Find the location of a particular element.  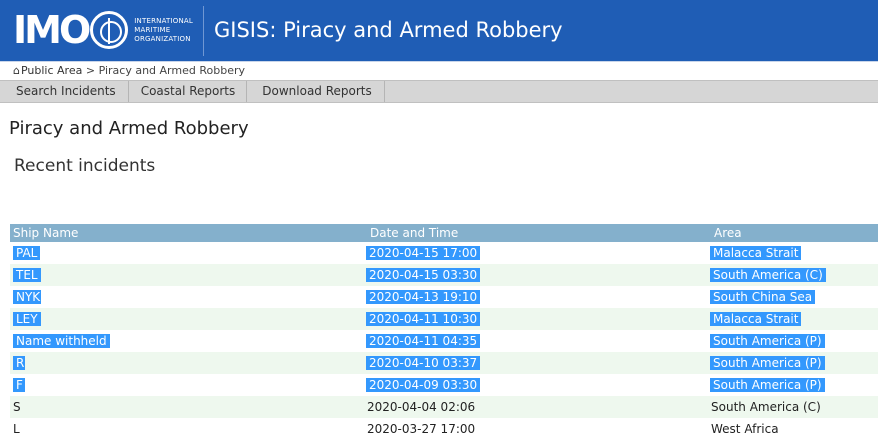

table-row: F 2020-04-09 03:30 South America (P) is located at coordinates (444, 385).